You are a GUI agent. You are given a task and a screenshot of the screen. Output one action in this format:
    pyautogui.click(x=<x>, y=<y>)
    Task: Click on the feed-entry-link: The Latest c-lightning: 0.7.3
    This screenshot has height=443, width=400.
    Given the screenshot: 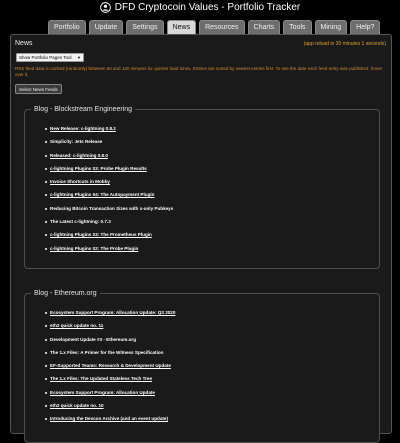 What is the action you would take?
    pyautogui.click(x=80, y=221)
    